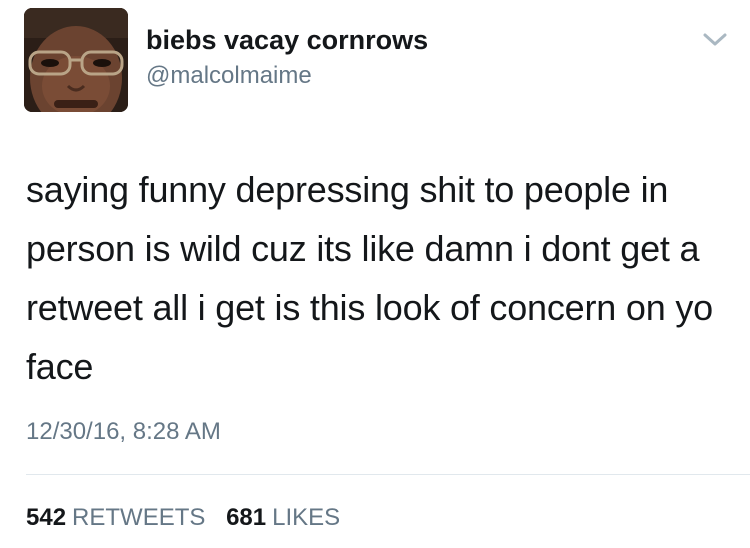 The height and width of the screenshot is (548, 750). What do you see at coordinates (715, 40) in the screenshot?
I see `chevron-down-icon` at bounding box center [715, 40].